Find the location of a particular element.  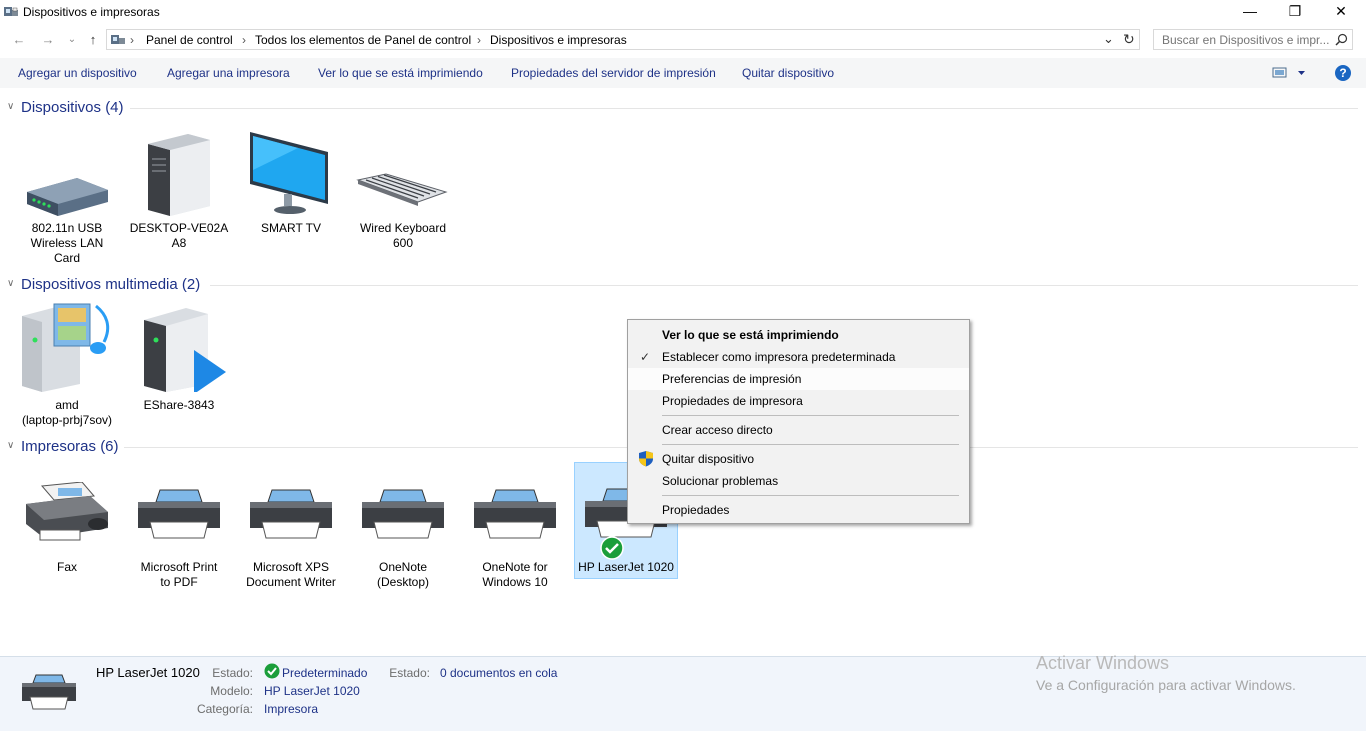

search-box is located at coordinates (1253, 39).